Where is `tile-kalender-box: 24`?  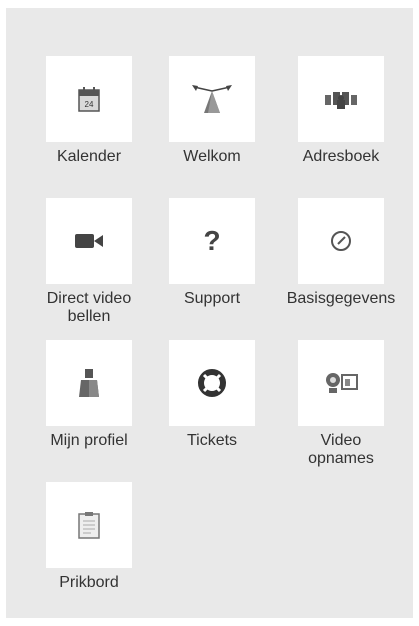
tile-kalender-box: 24 is located at coordinates (89, 99).